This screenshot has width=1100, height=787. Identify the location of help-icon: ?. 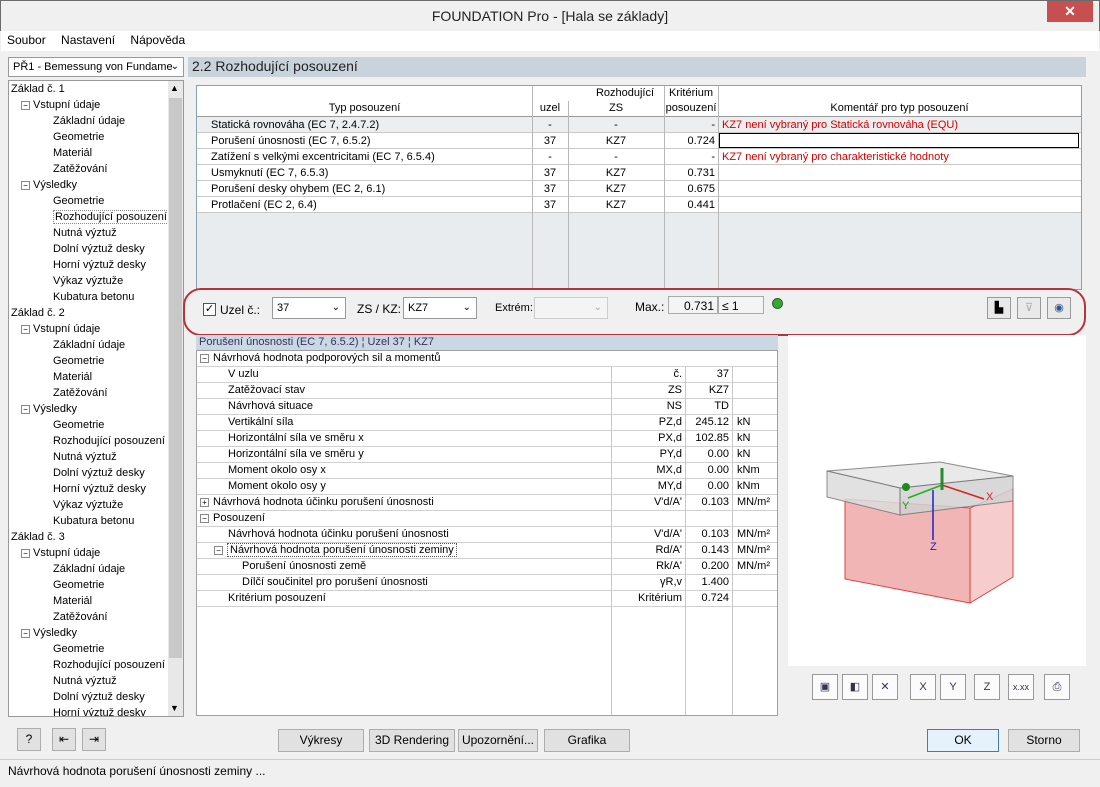
(29, 739).